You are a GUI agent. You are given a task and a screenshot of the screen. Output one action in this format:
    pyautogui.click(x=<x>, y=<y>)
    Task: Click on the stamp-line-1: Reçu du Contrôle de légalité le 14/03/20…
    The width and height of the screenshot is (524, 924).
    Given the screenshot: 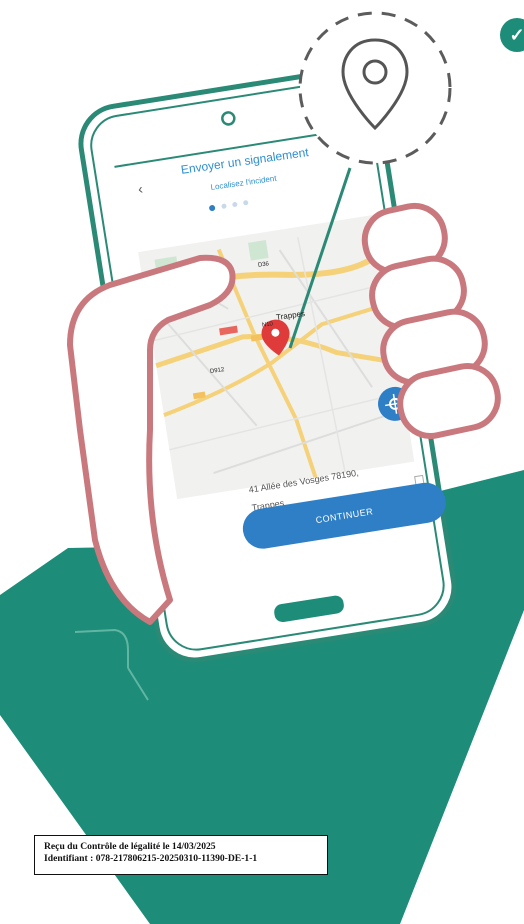 What is the action you would take?
    pyautogui.click(x=130, y=846)
    